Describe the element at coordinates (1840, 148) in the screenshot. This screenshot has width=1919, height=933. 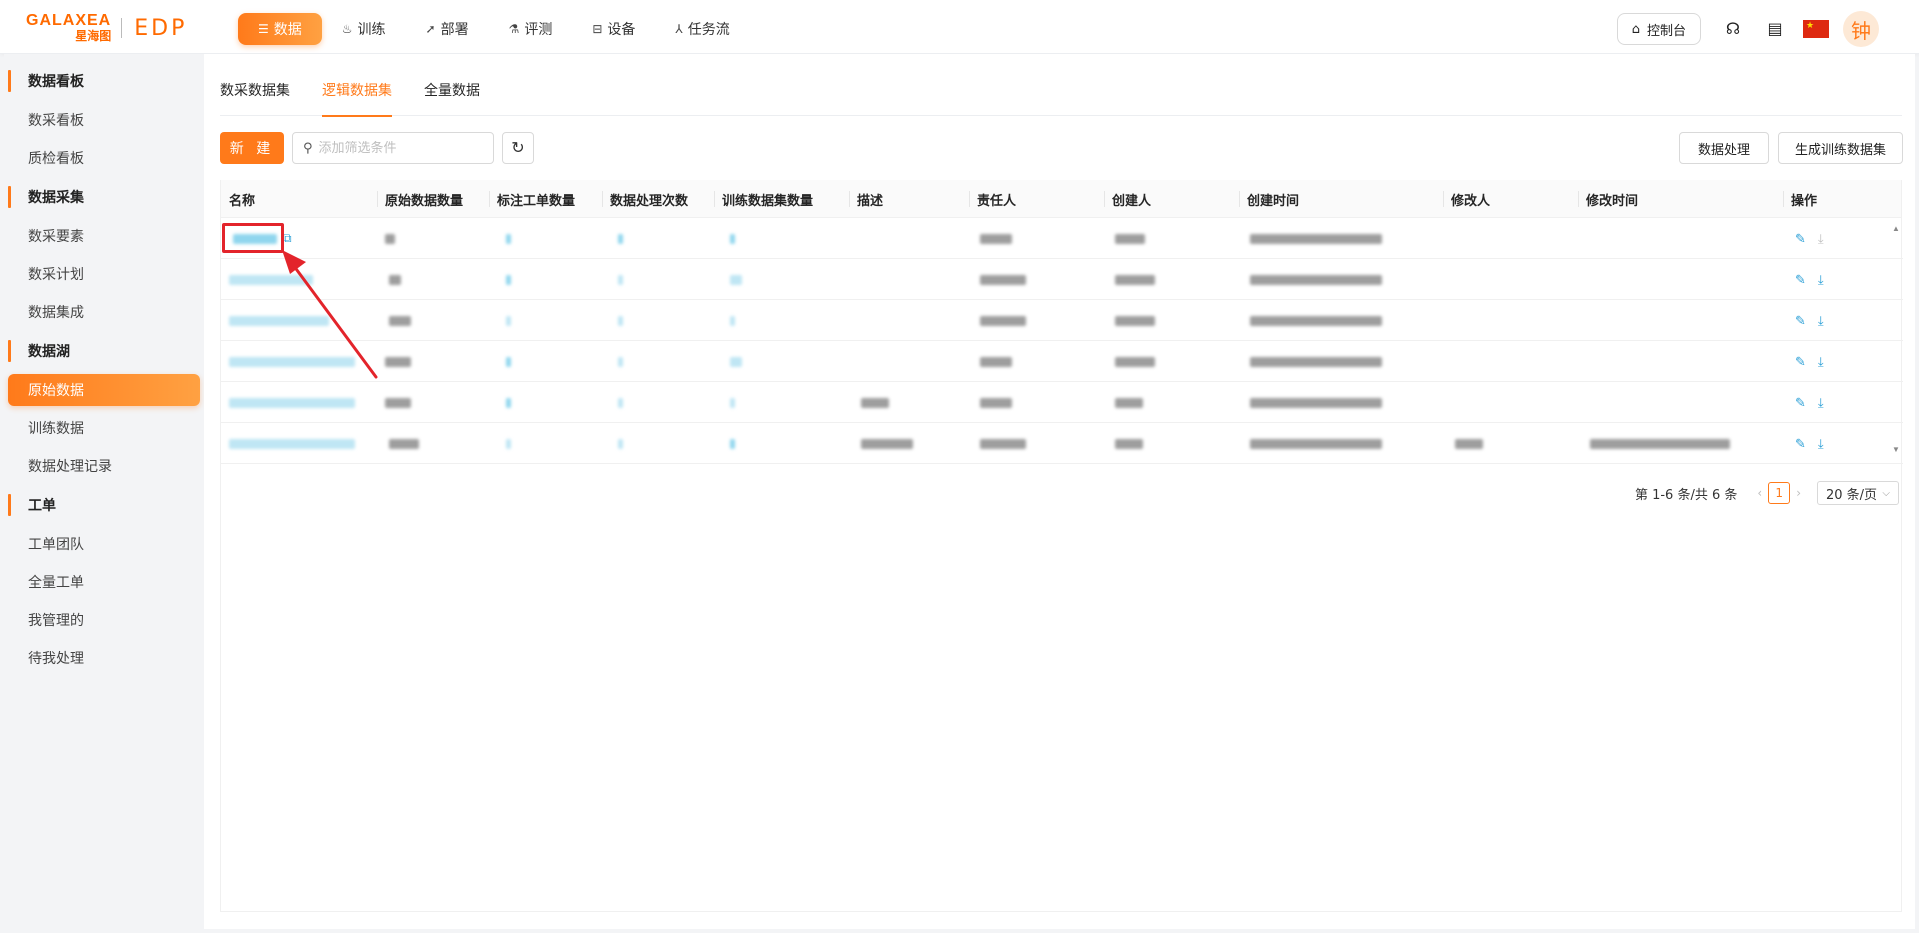
I see `generate-training-dataset-button: 生成训练数据集` at that location.